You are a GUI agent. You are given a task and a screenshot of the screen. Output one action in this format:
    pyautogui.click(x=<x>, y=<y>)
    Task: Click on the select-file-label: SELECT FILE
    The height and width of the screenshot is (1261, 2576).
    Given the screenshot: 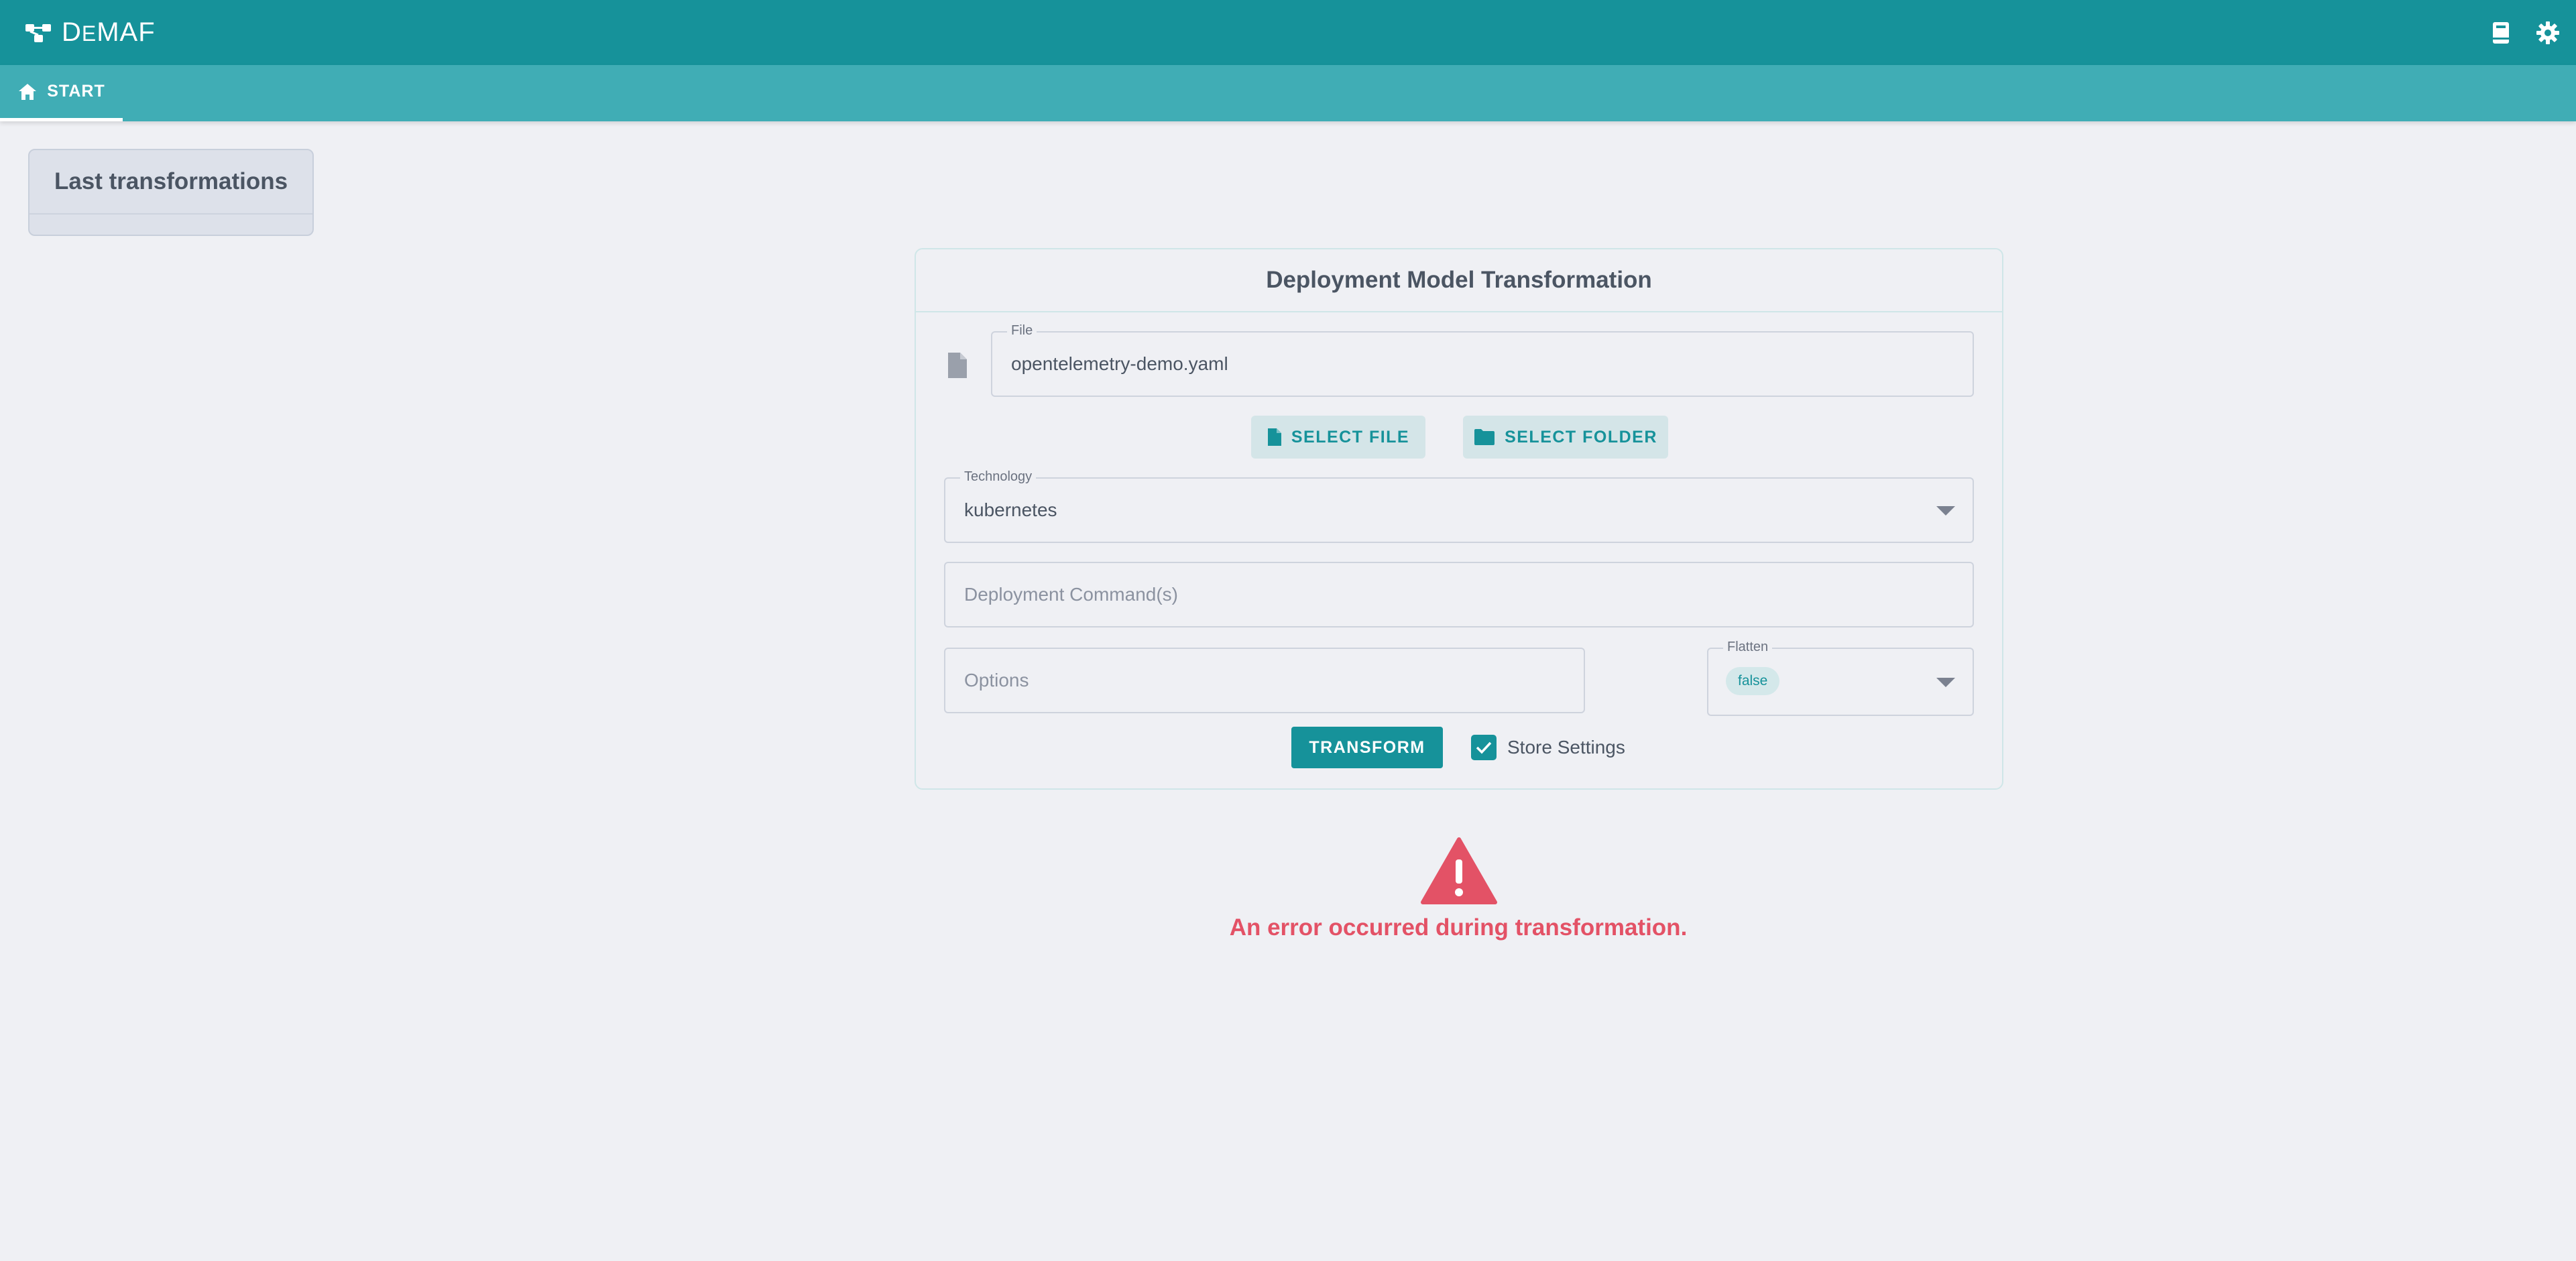 What is the action you would take?
    pyautogui.click(x=1350, y=436)
    